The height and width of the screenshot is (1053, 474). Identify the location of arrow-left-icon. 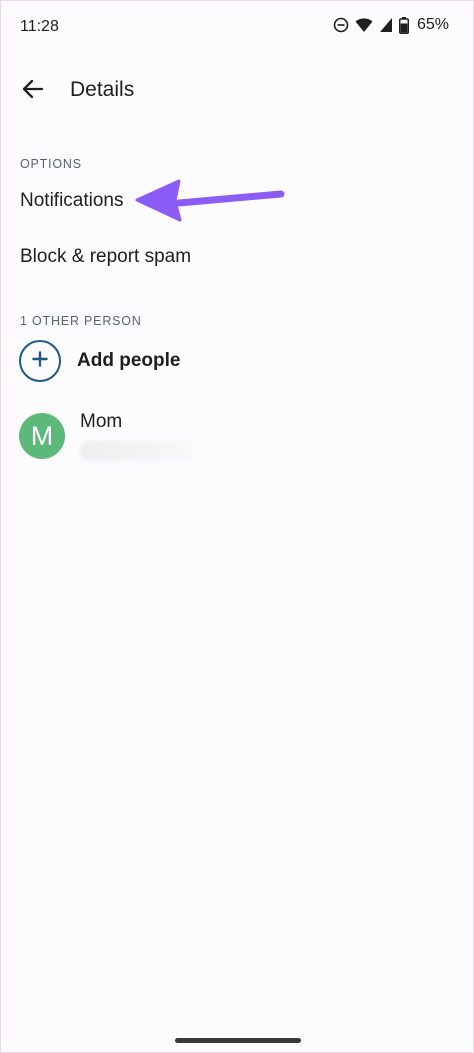
(33, 91).